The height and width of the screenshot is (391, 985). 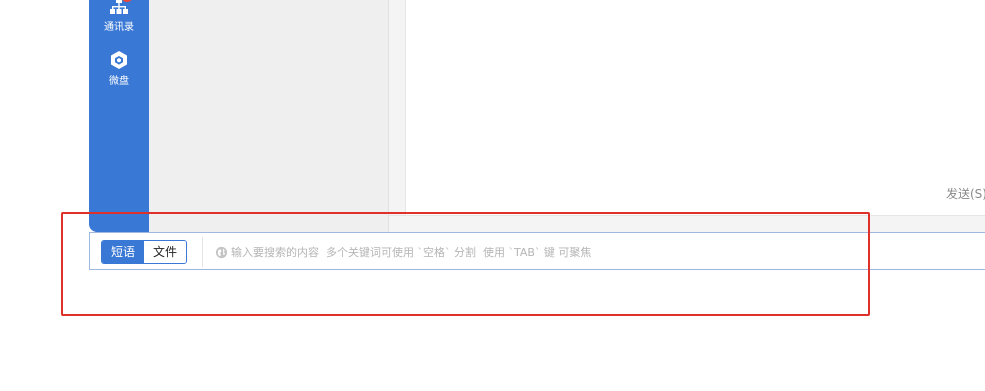 What do you see at coordinates (119, 7) in the screenshot?
I see `org-chart-icon` at bounding box center [119, 7].